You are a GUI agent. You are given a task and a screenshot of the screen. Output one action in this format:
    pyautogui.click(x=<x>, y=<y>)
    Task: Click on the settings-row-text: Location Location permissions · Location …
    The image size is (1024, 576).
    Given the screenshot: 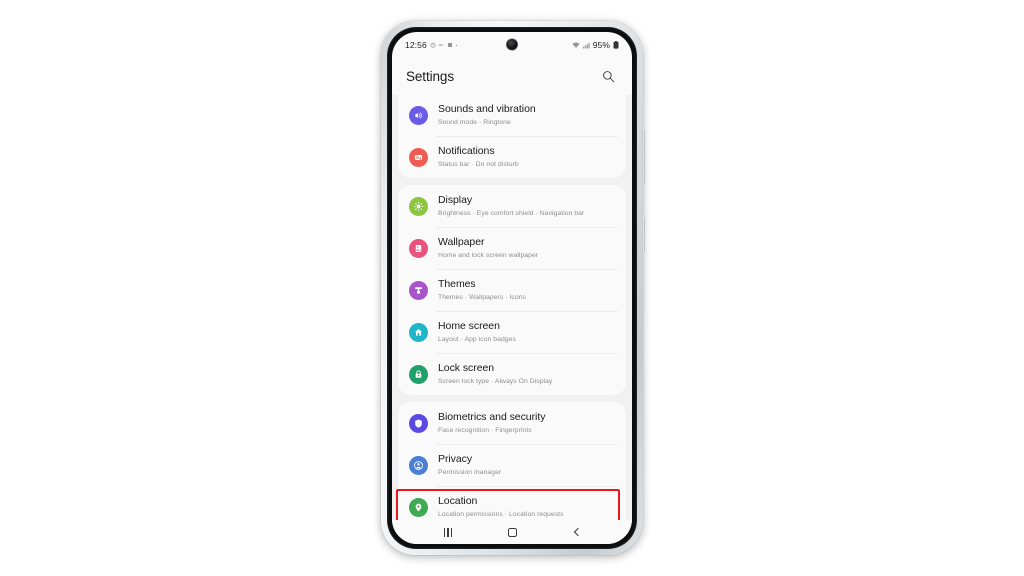 What is the action you would take?
    pyautogui.click(x=501, y=507)
    